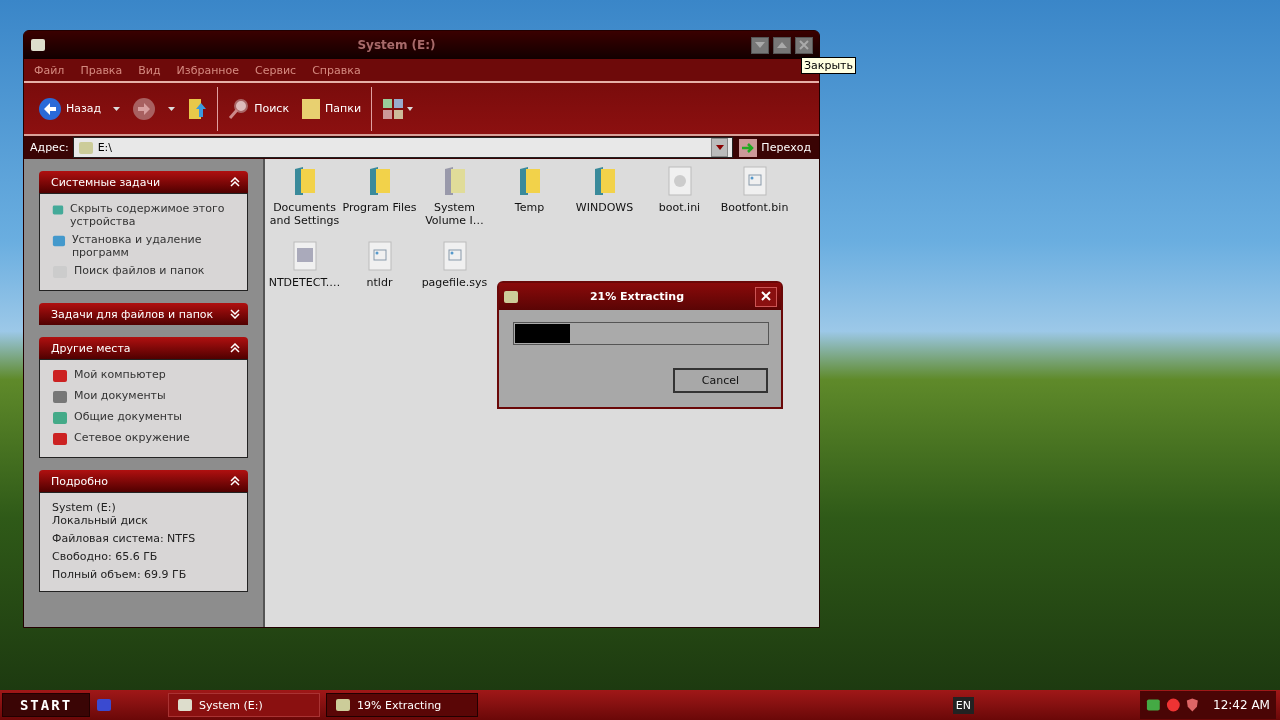  Describe the element at coordinates (144, 272) in the screenshot. I see `task-link: Поиск файлов и папок` at that location.